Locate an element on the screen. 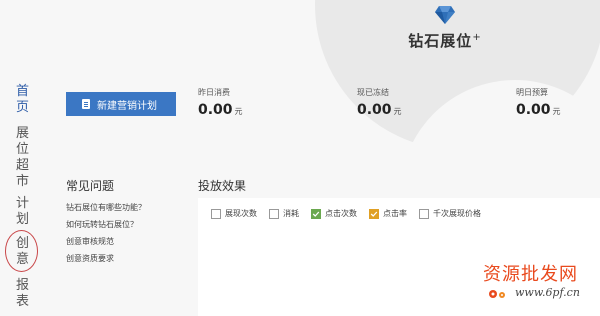 Image resolution: width=600 pixels, height=316 pixels. stat-frozen: 现已冻结 0.00 元 is located at coordinates (379, 102).